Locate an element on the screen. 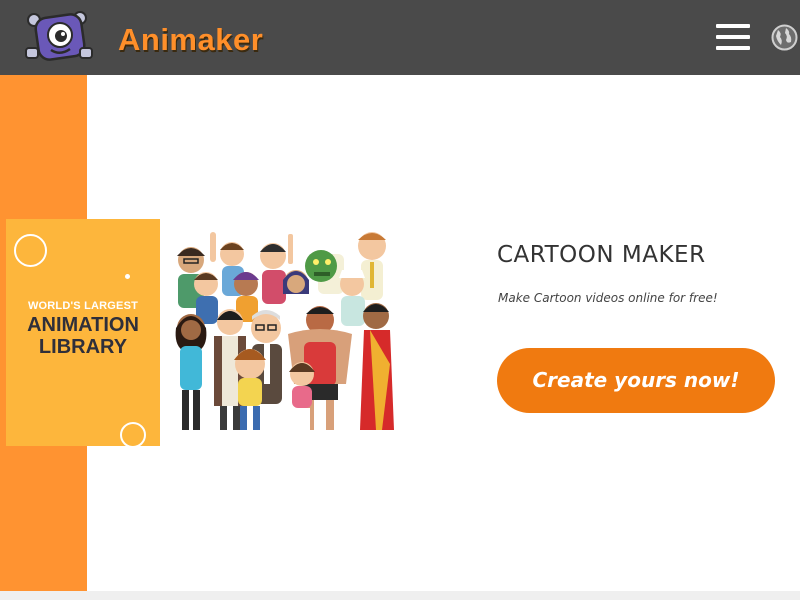 Image resolution: width=800 pixels, height=600 pixels. animation-library-card: WORLD'S LARGEST ANIMATION LIBRARY is located at coordinates (83, 332).